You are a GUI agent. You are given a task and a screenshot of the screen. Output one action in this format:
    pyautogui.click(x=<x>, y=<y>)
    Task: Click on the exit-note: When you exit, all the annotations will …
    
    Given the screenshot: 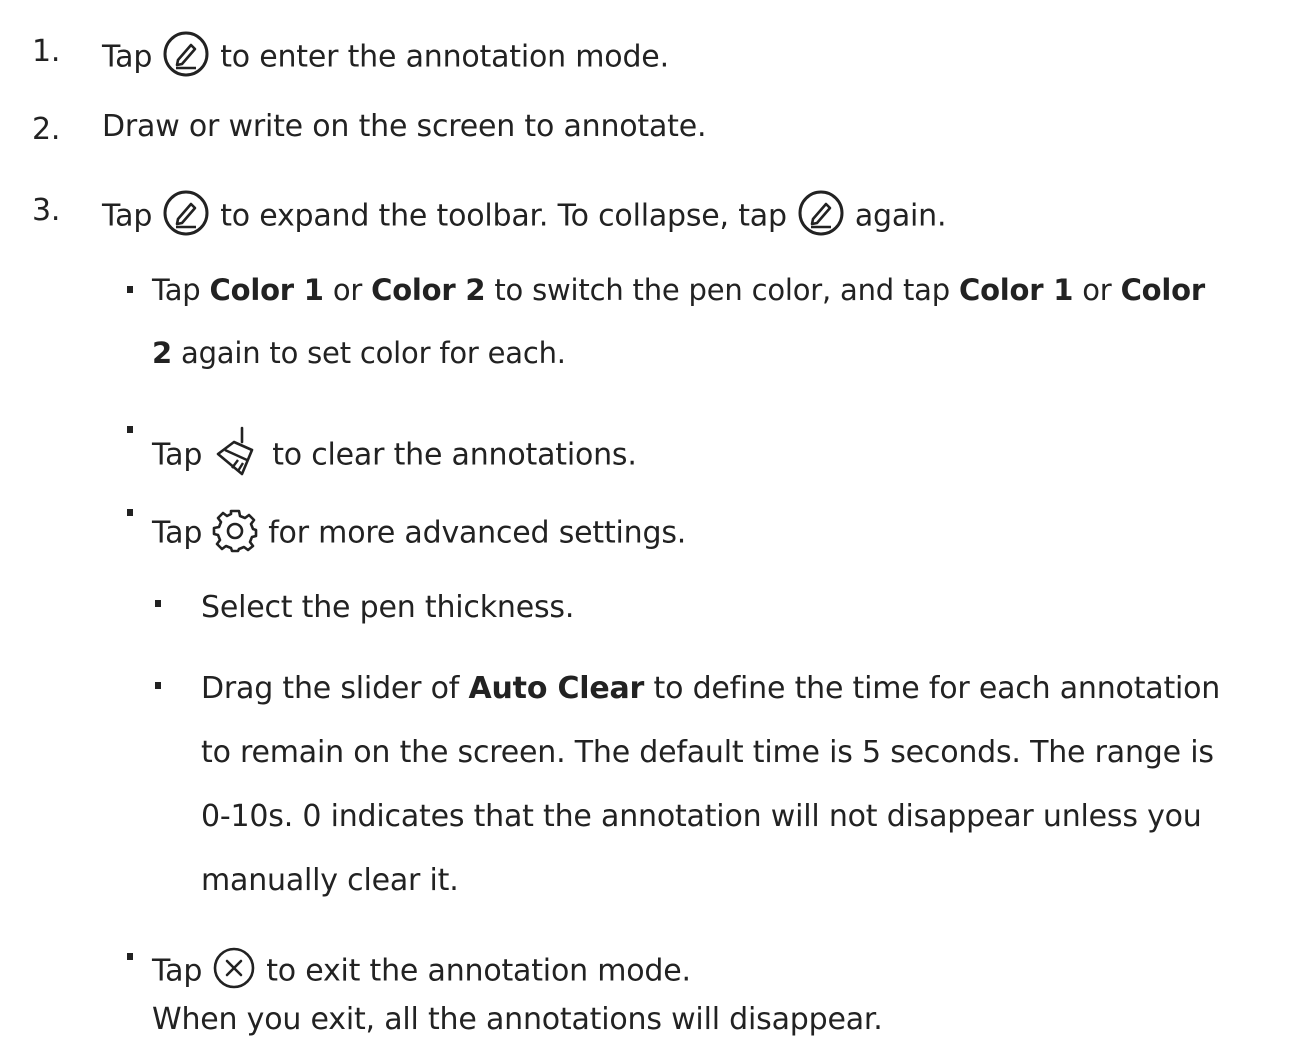 What is the action you would take?
    pyautogui.click(x=517, y=1019)
    